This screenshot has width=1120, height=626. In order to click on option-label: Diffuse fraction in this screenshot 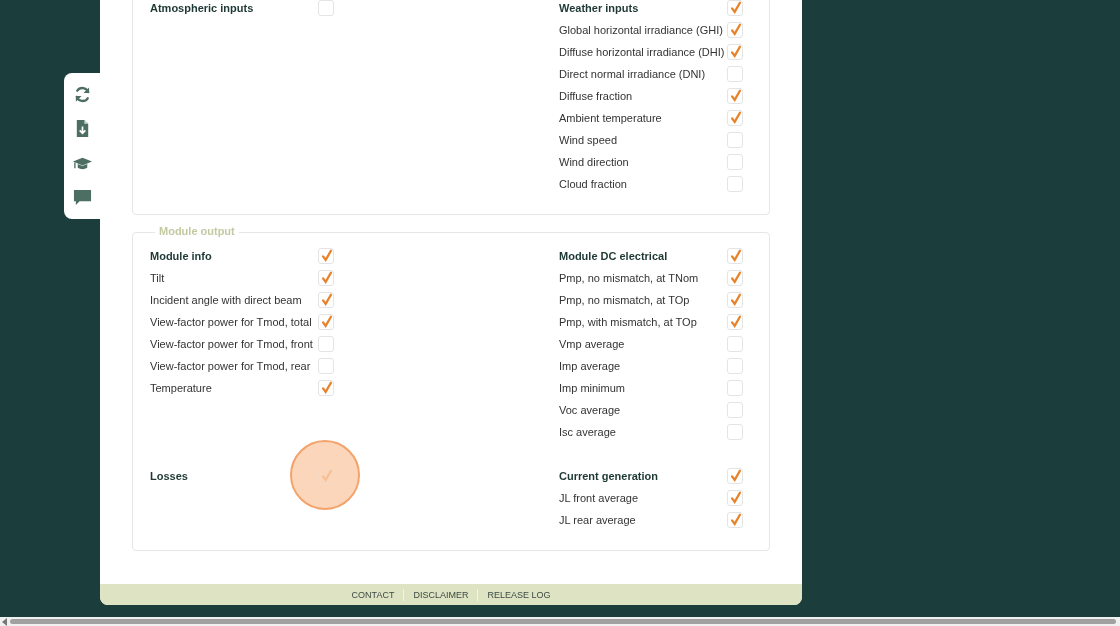, I will do `click(596, 96)`.